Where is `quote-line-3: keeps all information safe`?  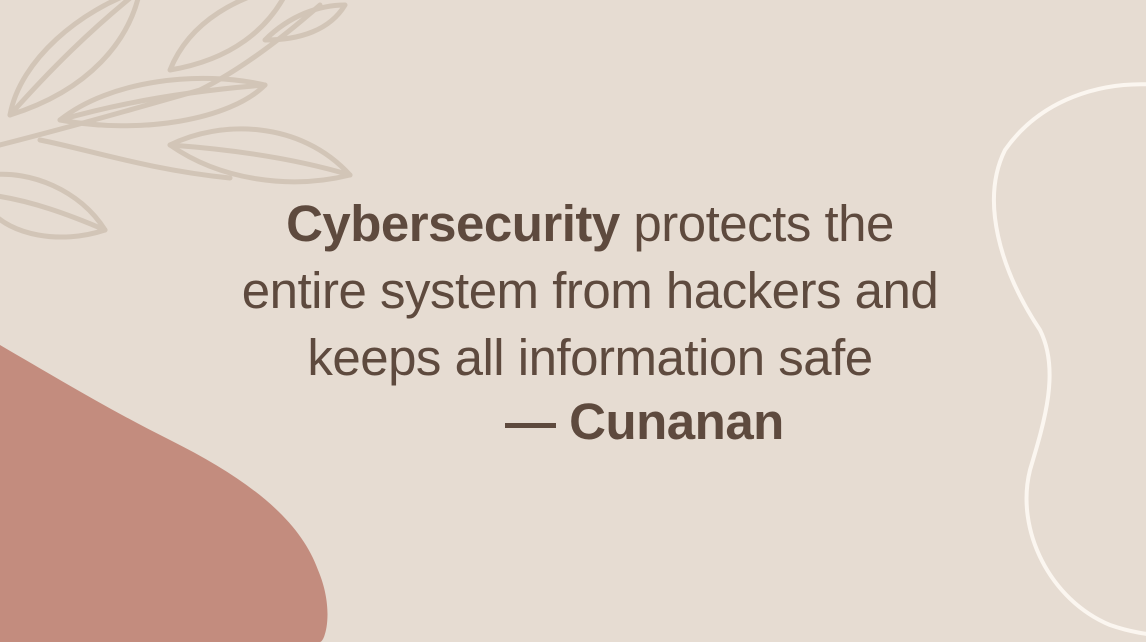 quote-line-3: keeps all information safe is located at coordinates (590, 357).